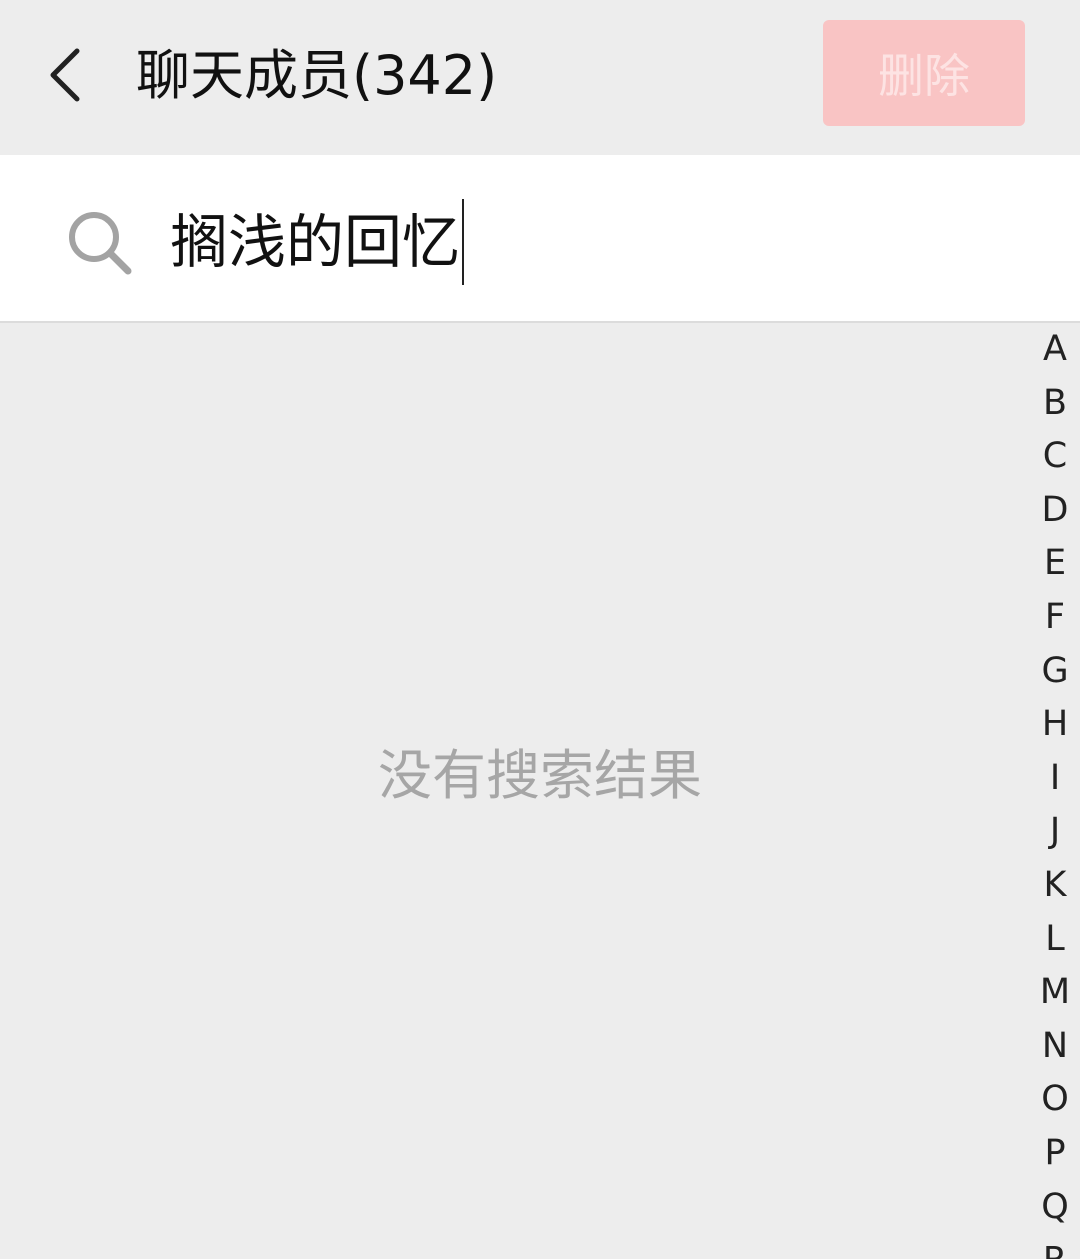 The image size is (1080, 1259). Describe the element at coordinates (540, 775) in the screenshot. I see `empty-result-message: 没有搜索结果` at that location.